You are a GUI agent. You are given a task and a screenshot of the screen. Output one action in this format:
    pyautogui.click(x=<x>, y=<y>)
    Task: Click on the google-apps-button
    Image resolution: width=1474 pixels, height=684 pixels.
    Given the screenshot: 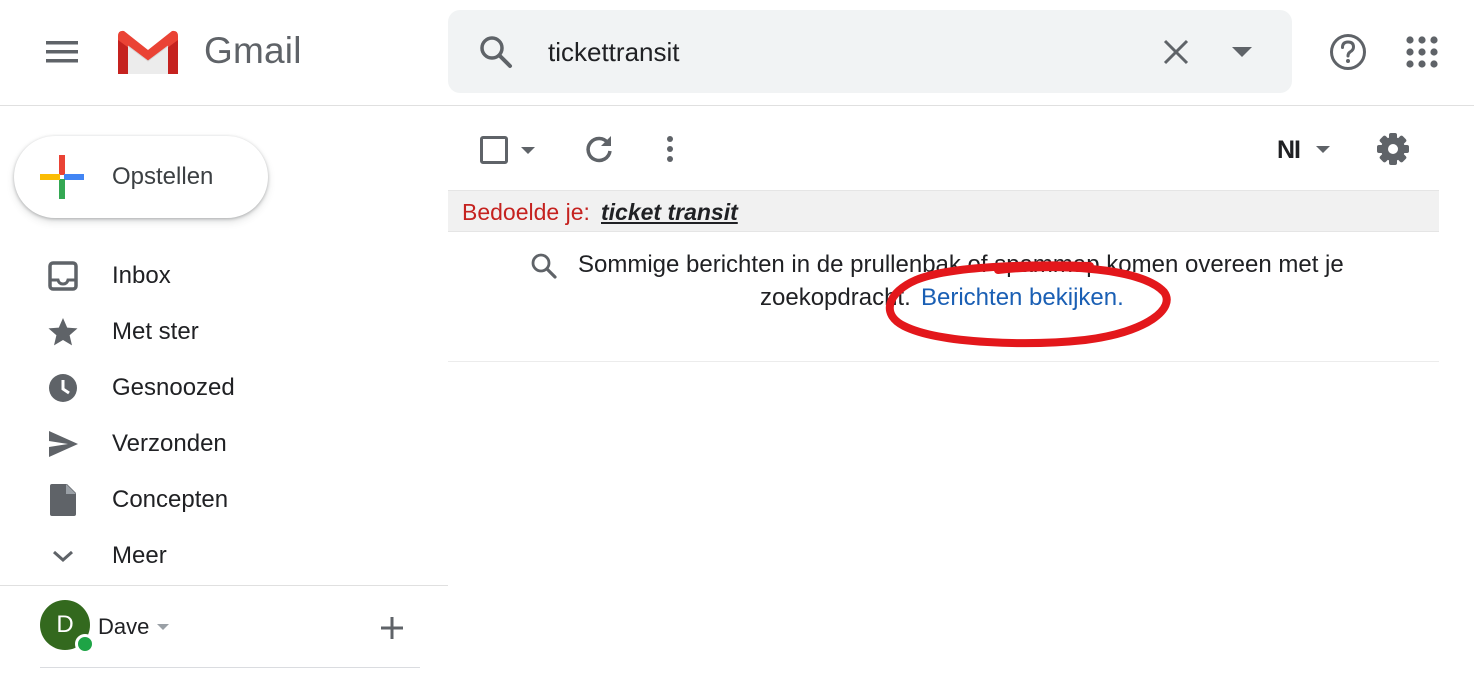 What is the action you would take?
    pyautogui.click(x=1422, y=52)
    